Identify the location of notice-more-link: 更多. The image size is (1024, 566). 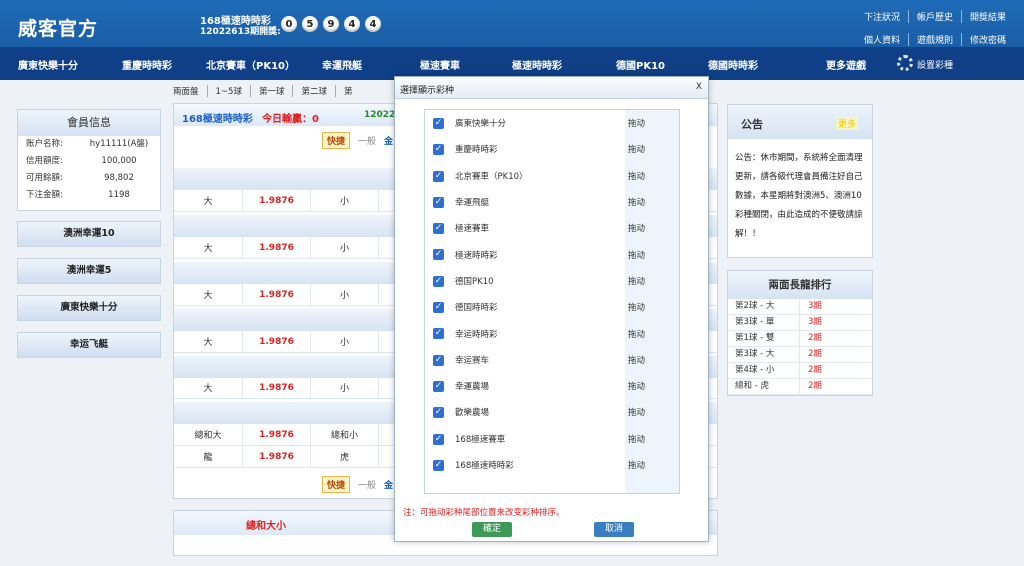
(846, 123).